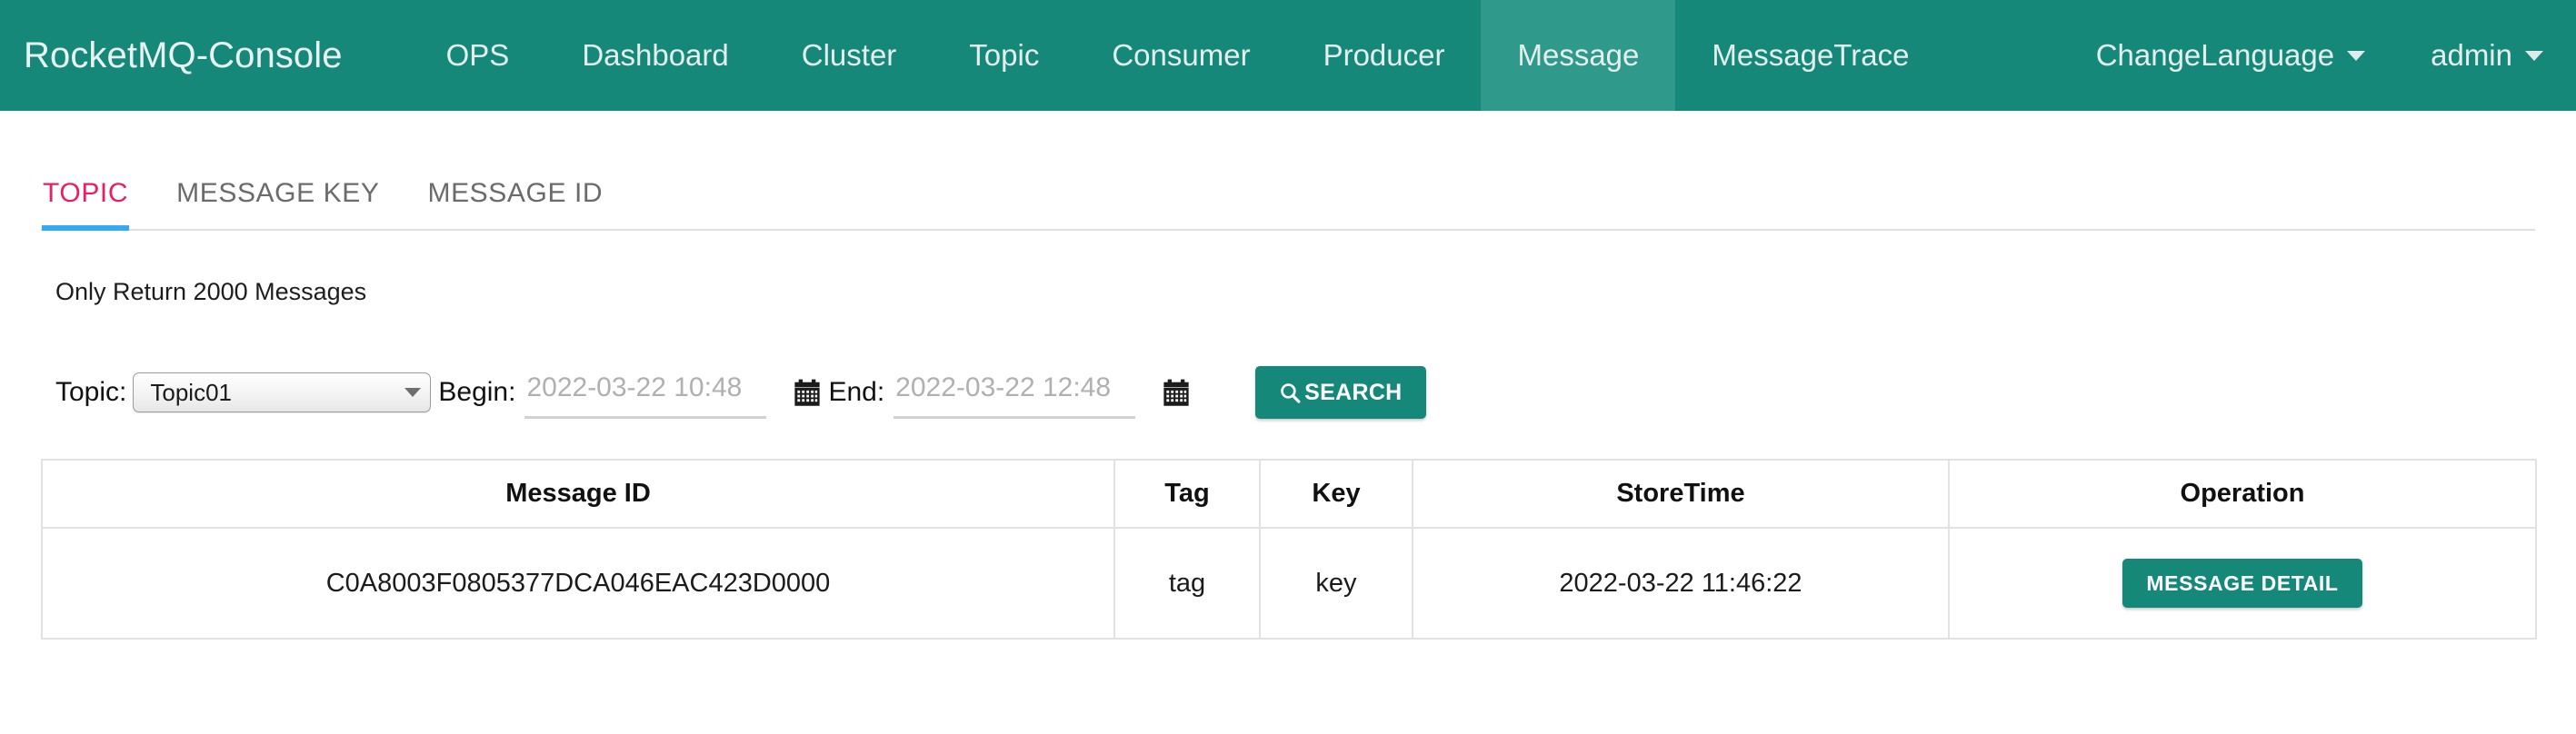 The image size is (2576, 734). What do you see at coordinates (1681, 583) in the screenshot?
I see `cell-storetime: 2022-03-22 11:46:22` at bounding box center [1681, 583].